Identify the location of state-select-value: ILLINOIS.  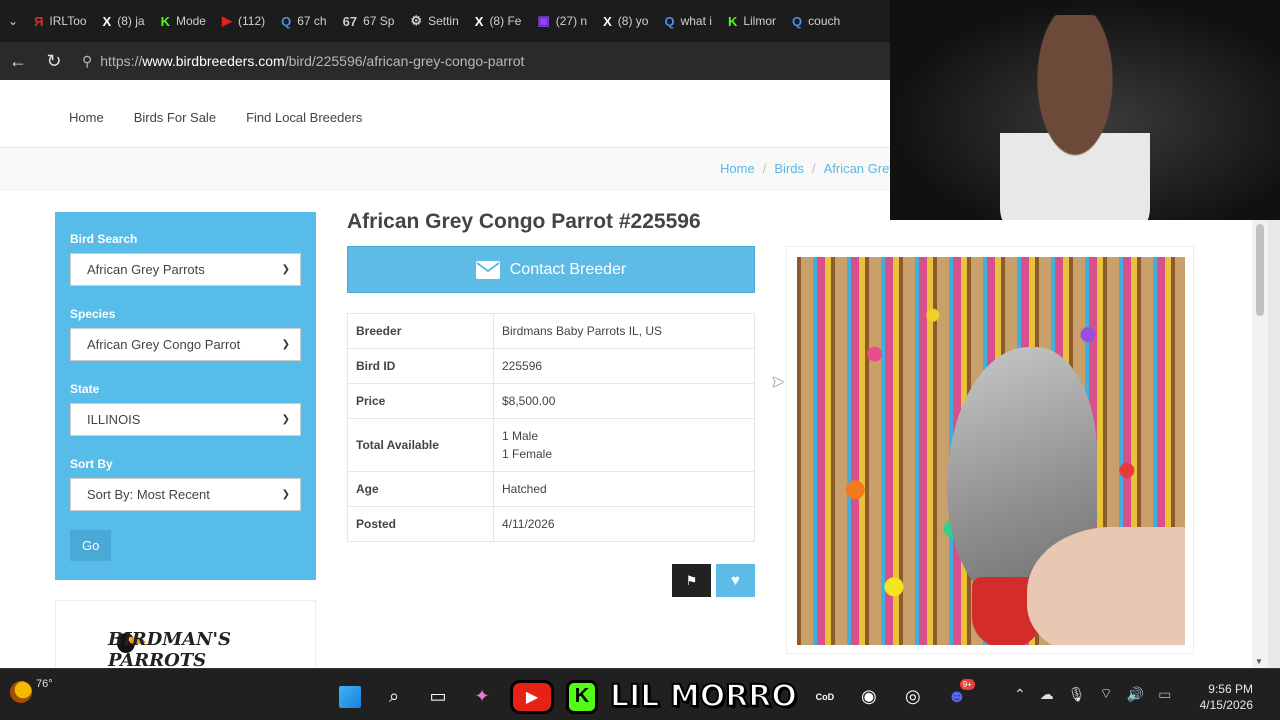
(114, 419).